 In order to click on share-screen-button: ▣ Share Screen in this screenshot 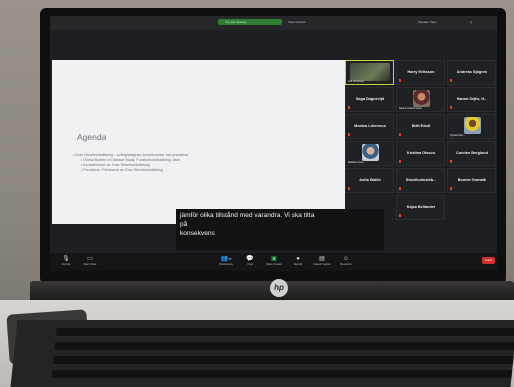, I will do `click(274, 260)`.